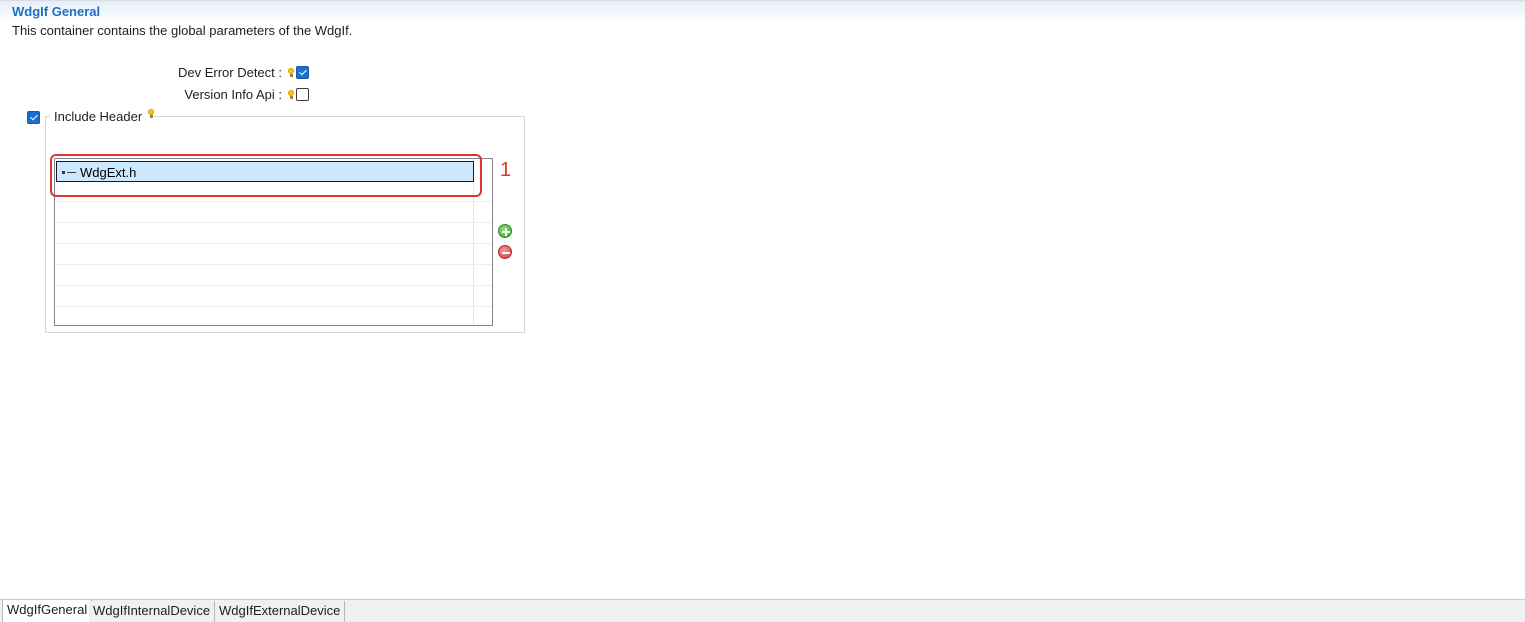 Image resolution: width=1525 pixels, height=622 pixels. What do you see at coordinates (152, 611) in the screenshot?
I see `tab-wdgif-internal-device: WdgIfInternalDevice` at bounding box center [152, 611].